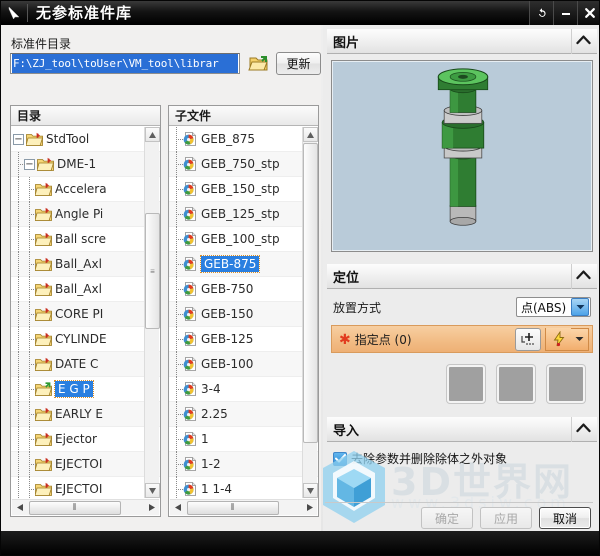  Describe the element at coordinates (243, 487) in the screenshot. I see `file-item: 1 1-4` at that location.